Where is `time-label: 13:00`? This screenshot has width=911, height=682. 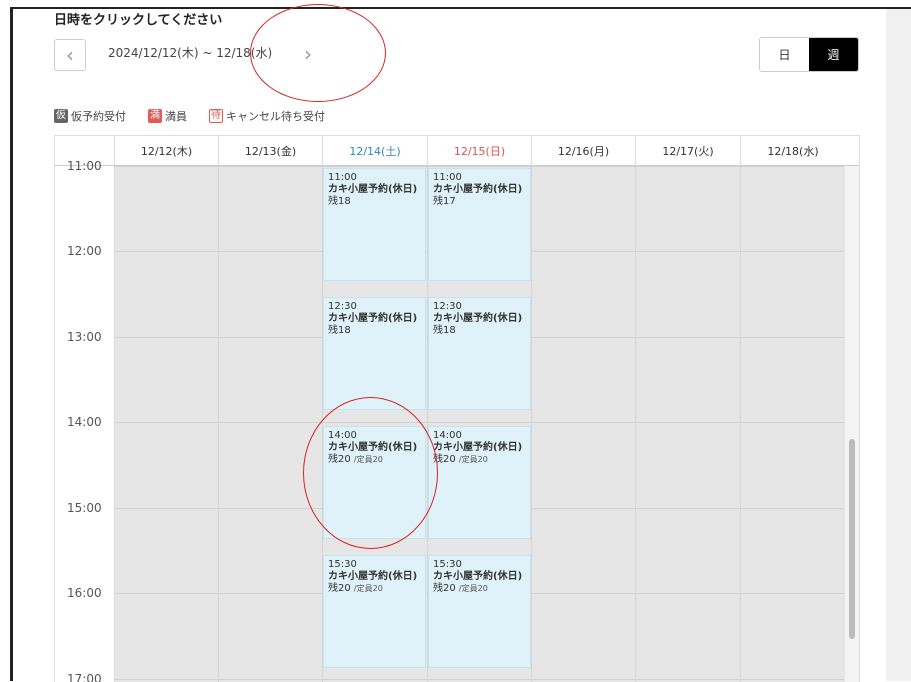 time-label: 13:00 is located at coordinates (84, 337).